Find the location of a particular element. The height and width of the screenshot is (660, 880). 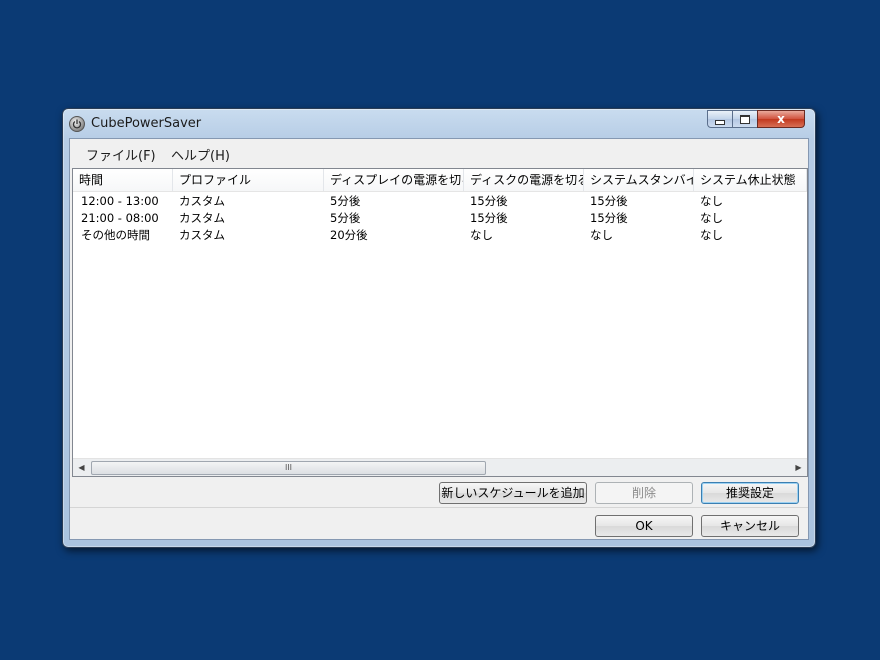

scroll-left-icon: ◀ is located at coordinates (81, 467).